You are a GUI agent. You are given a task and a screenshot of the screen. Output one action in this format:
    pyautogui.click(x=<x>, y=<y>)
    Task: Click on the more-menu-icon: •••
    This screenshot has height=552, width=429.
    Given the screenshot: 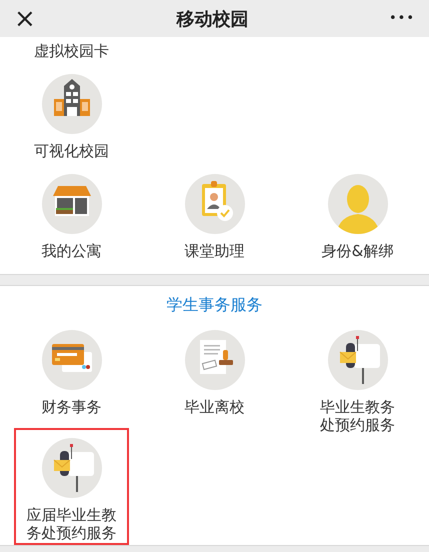 What is the action you would take?
    pyautogui.click(x=401, y=18)
    